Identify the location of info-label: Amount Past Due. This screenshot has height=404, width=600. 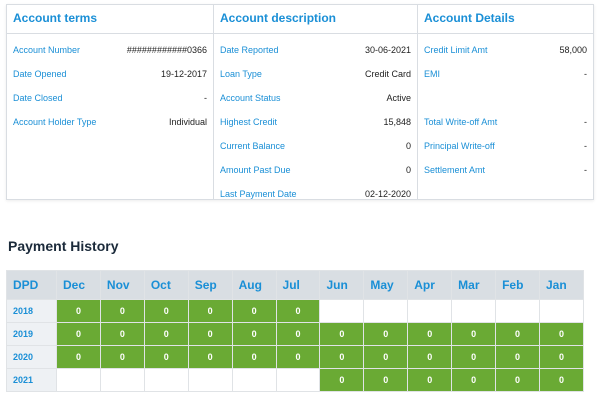
(255, 170).